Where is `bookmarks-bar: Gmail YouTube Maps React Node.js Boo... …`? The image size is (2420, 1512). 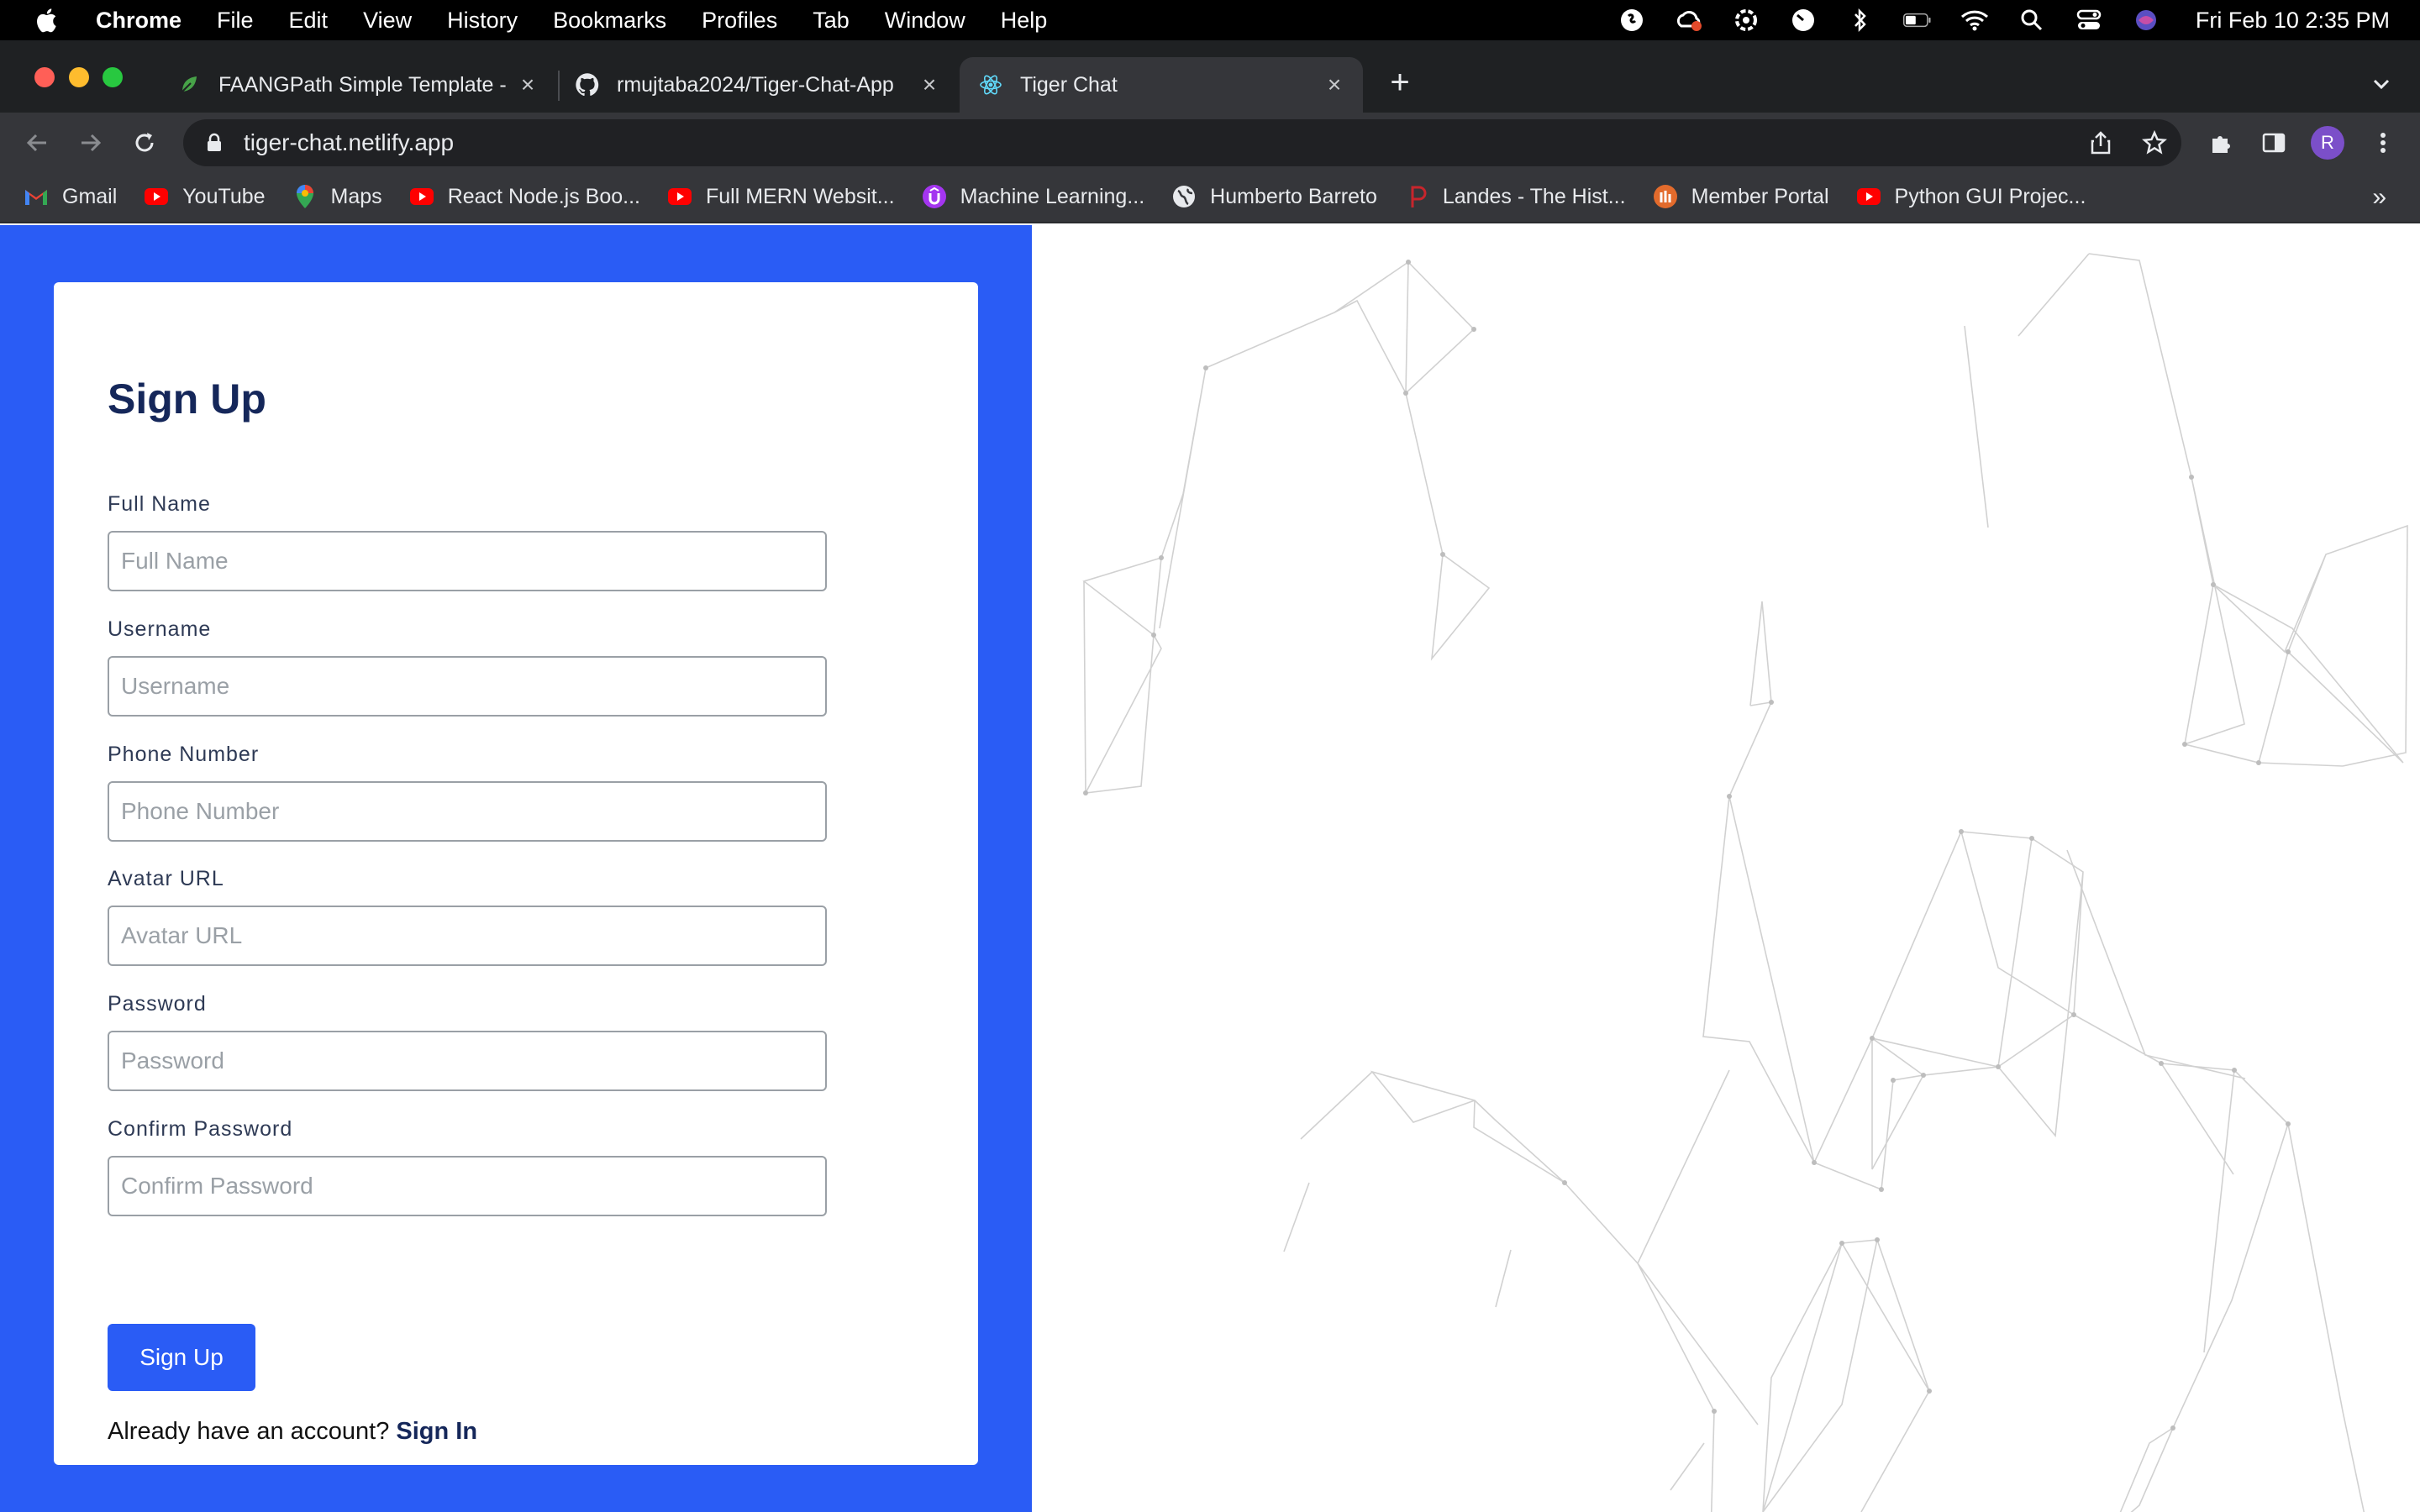 bookmarks-bar: Gmail YouTube Maps React Node.js Boo... … is located at coordinates (1210, 197).